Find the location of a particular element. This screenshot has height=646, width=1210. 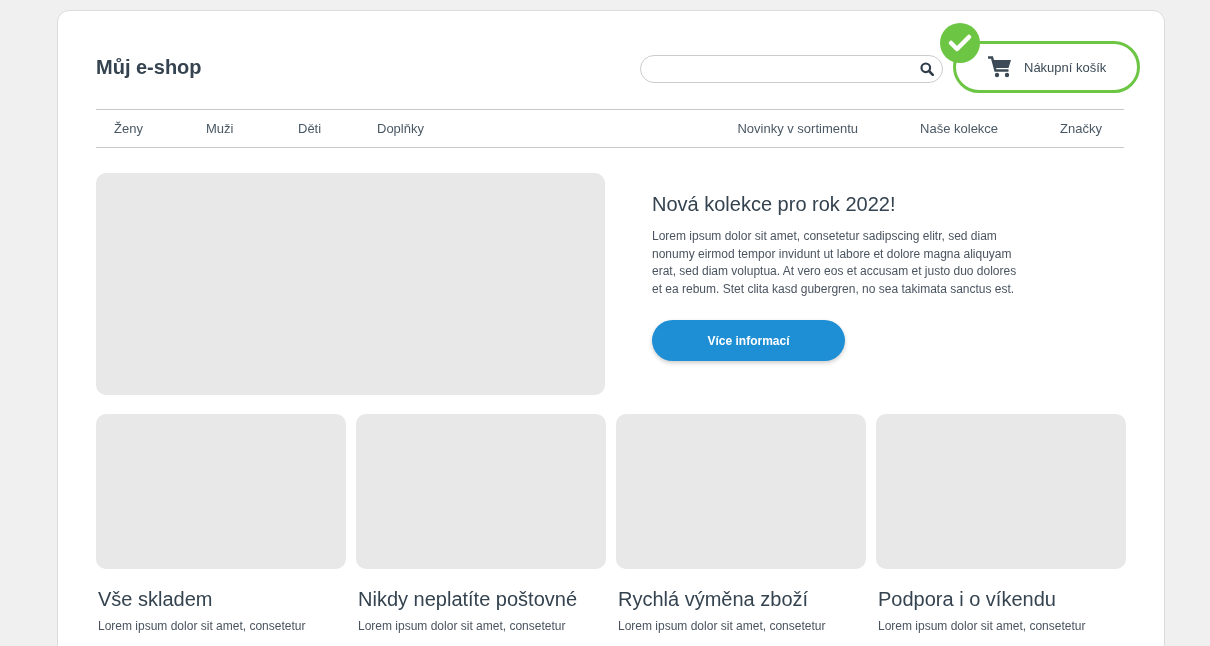

feature-title: Podpora i o víkendu is located at coordinates (967, 599).